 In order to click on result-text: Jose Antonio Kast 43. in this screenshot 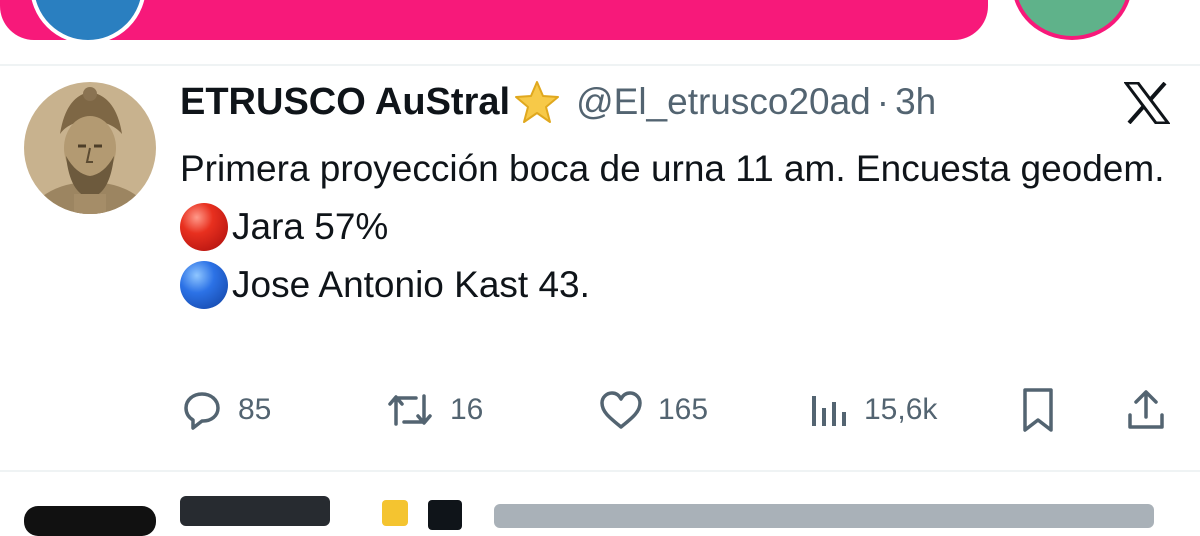, I will do `click(411, 284)`.